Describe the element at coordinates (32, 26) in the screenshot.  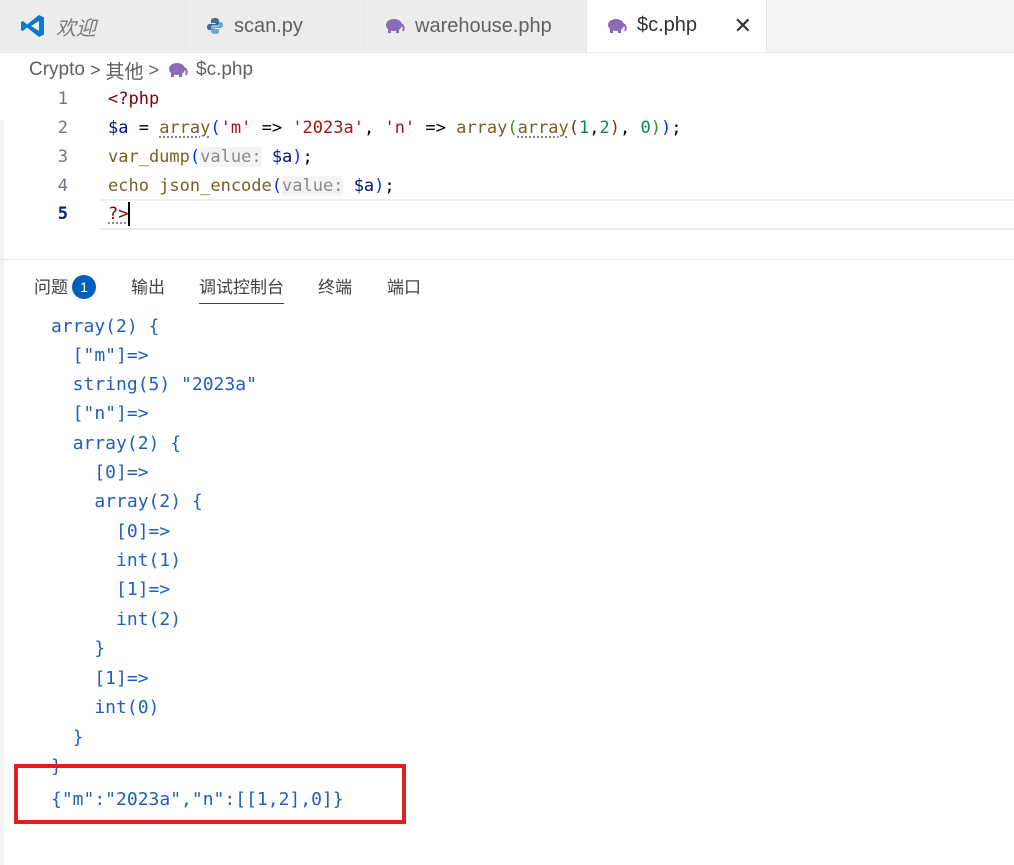
I see `vscode-logo-icon` at that location.